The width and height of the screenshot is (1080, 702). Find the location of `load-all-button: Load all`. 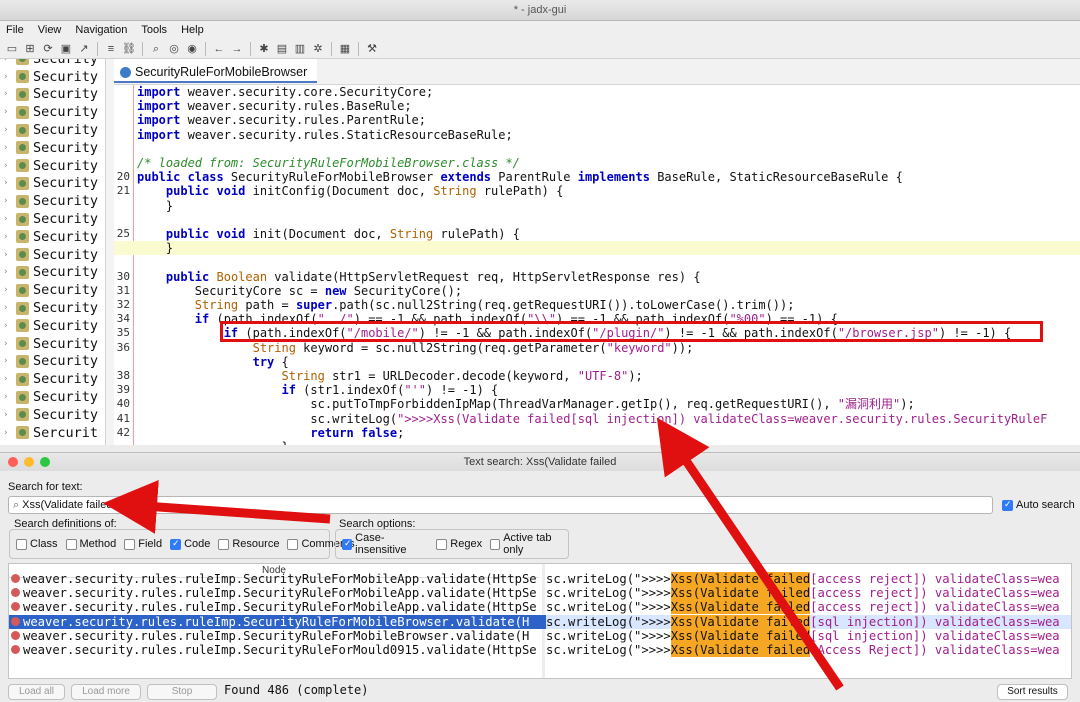

load-all-button: Load all is located at coordinates (36, 691).